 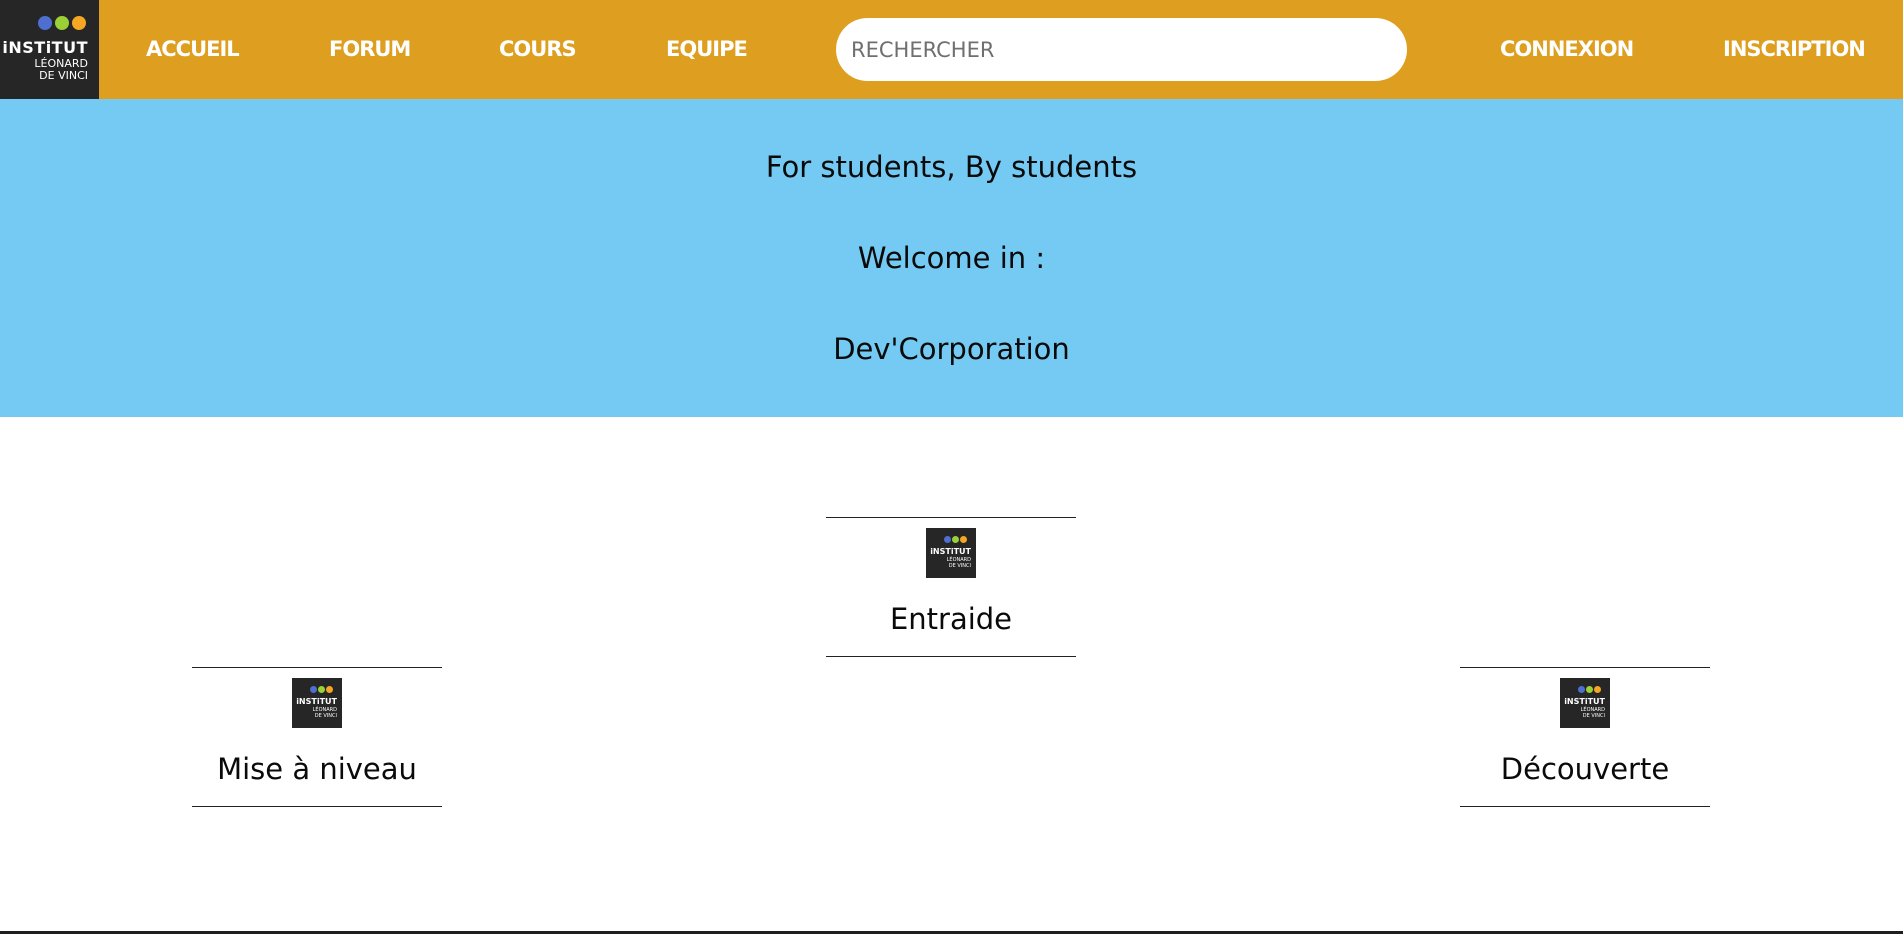 I want to click on hero-tagline: For students, By students, so click(x=951, y=167).